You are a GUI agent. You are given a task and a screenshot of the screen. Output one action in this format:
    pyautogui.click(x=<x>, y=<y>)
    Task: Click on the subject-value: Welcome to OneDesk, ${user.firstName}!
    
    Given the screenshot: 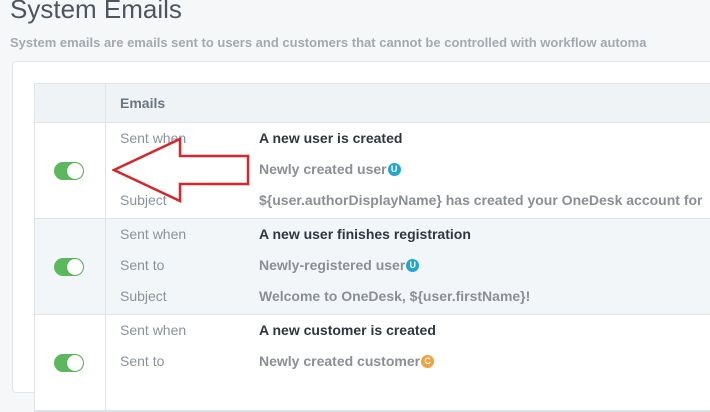 What is the action you would take?
    pyautogui.click(x=395, y=296)
    